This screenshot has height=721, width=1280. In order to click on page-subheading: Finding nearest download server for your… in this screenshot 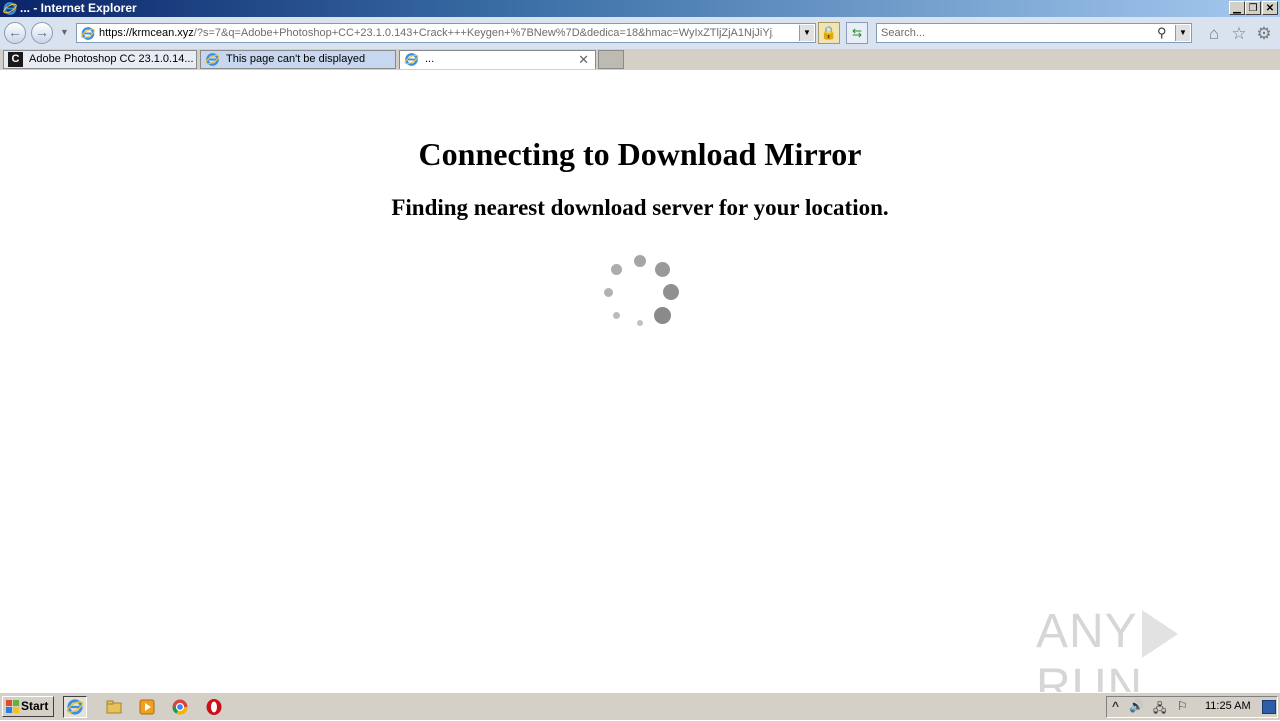, I will do `click(640, 207)`.